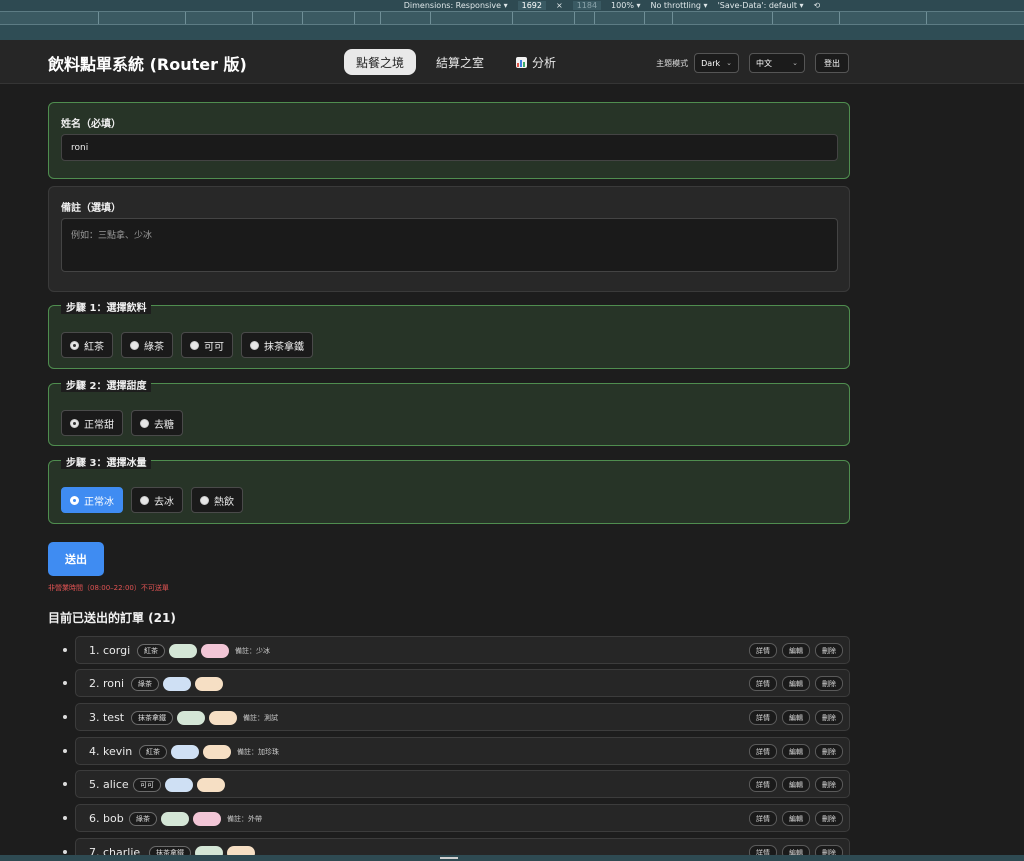 The width and height of the screenshot is (1024, 861). Describe the element at coordinates (111, 751) in the screenshot. I see `order-name: 4. kevin` at that location.